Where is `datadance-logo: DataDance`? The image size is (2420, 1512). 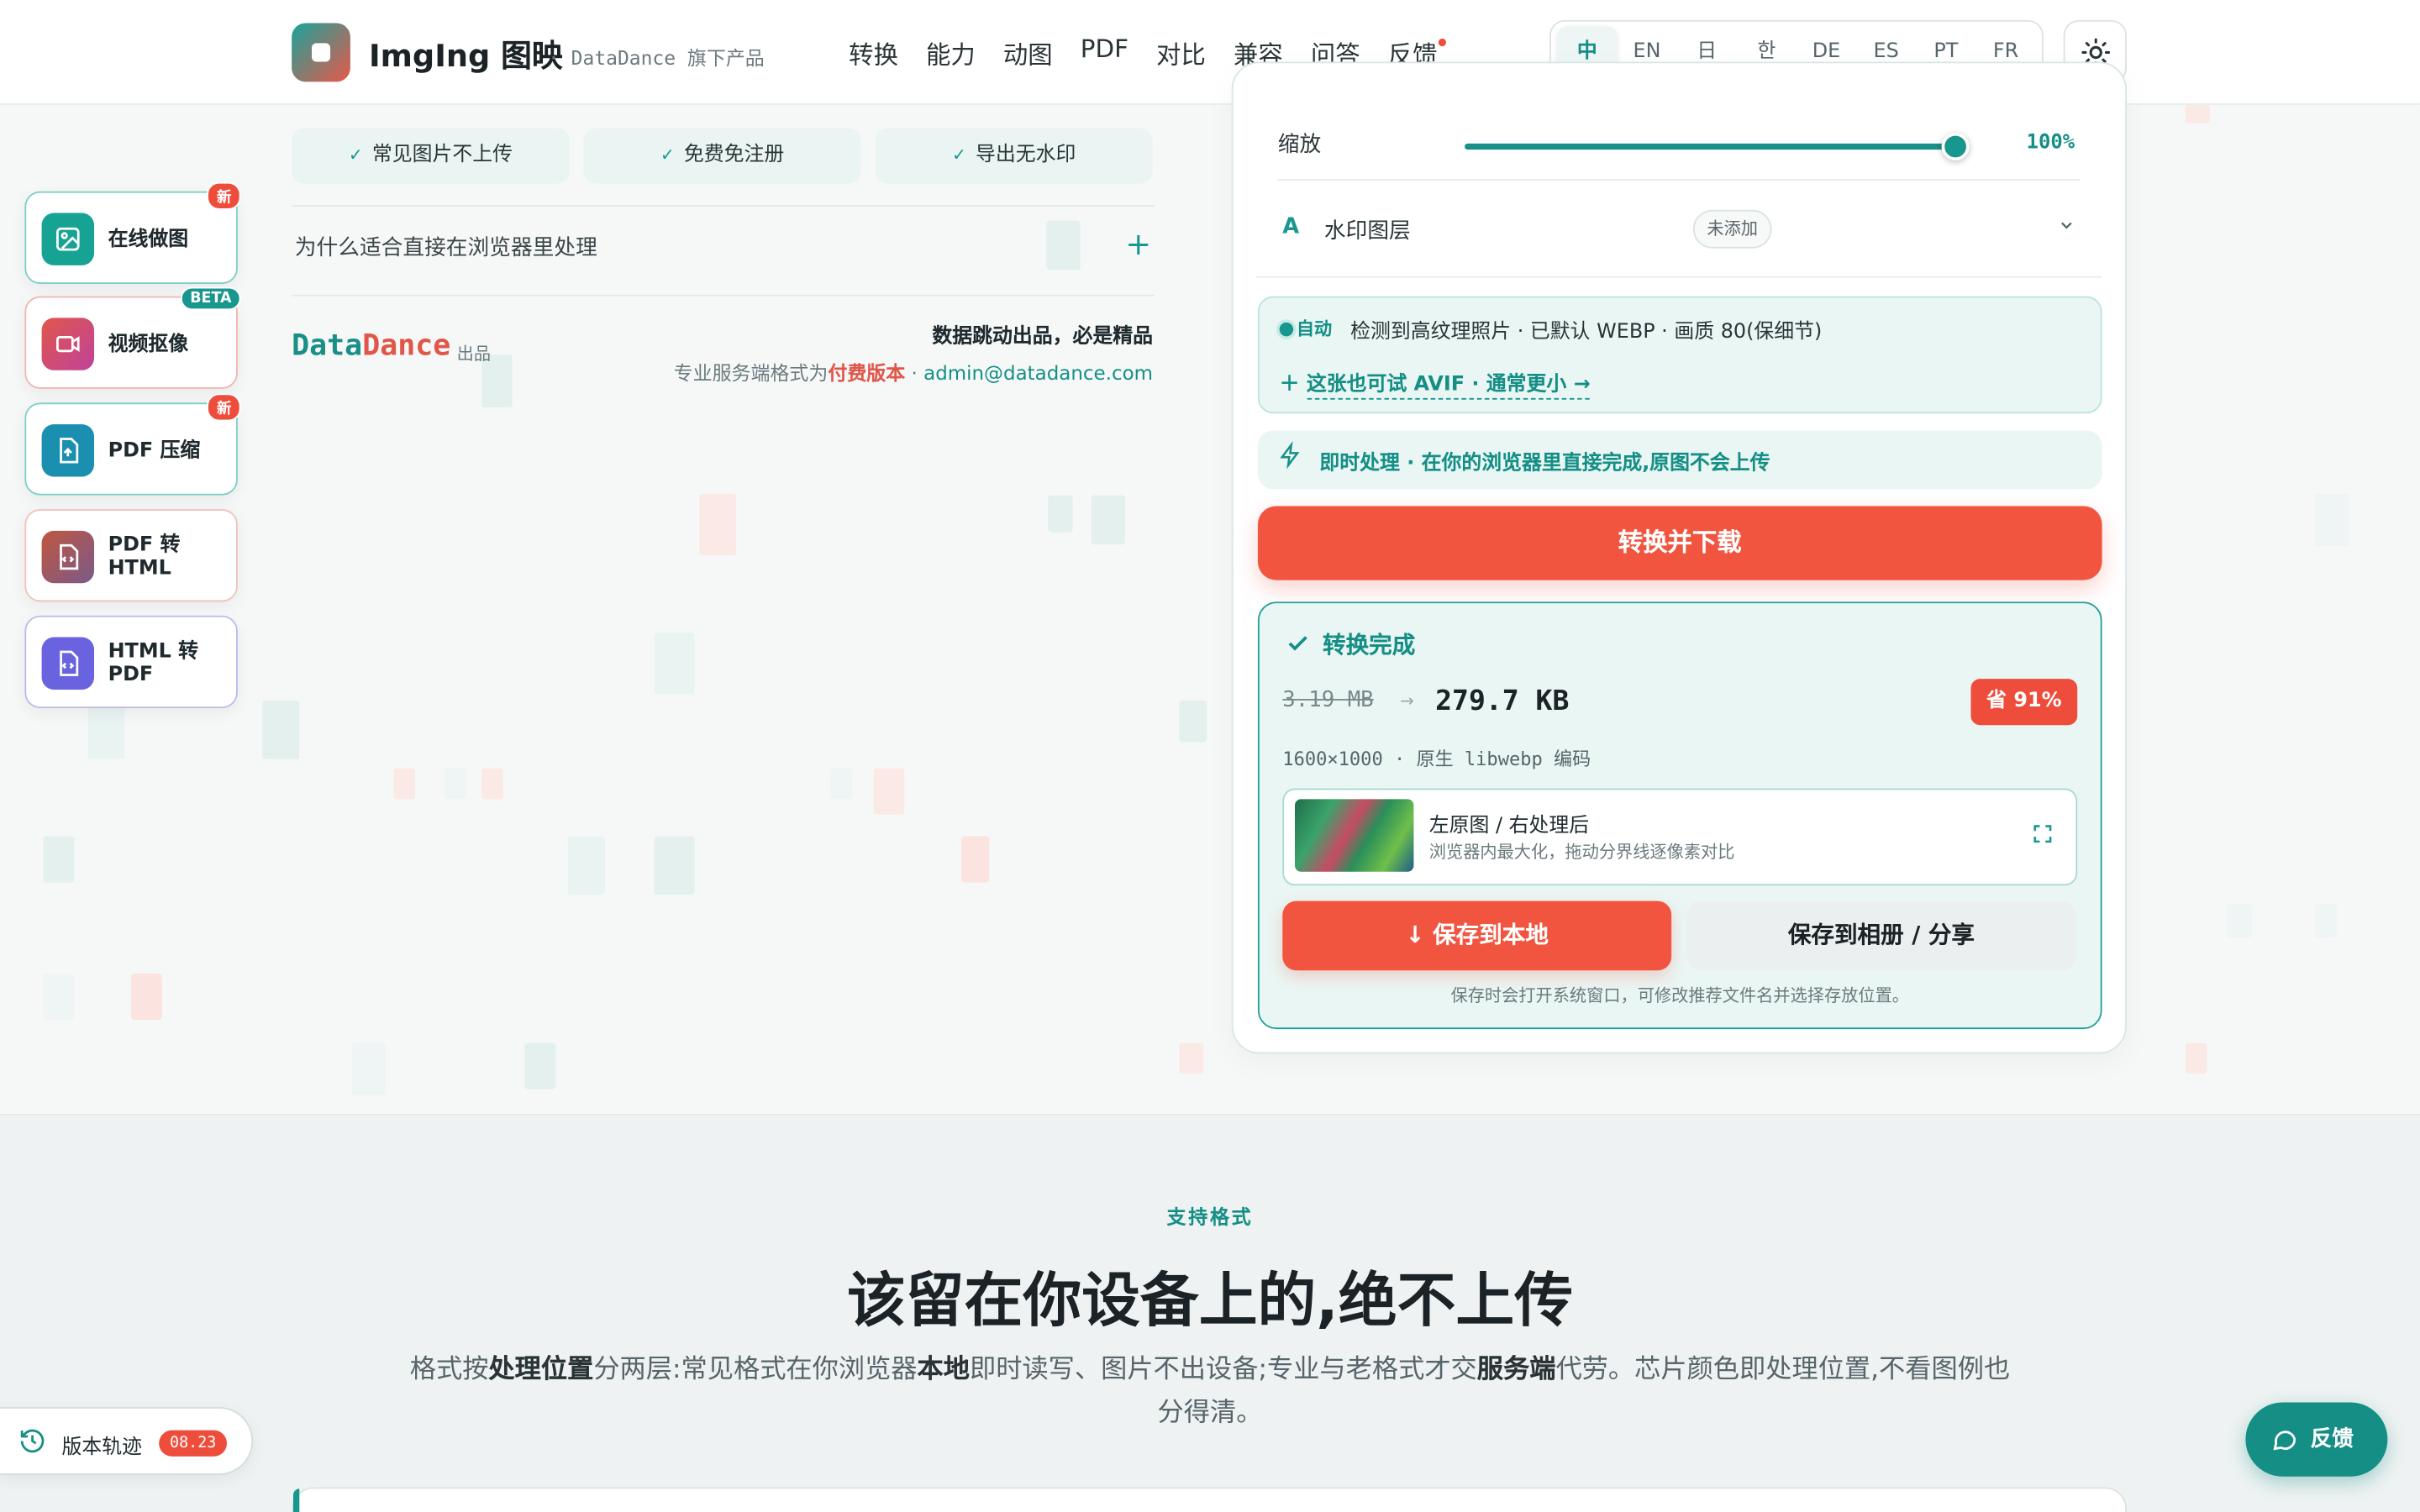
datadance-logo: DataDance is located at coordinates (371, 345).